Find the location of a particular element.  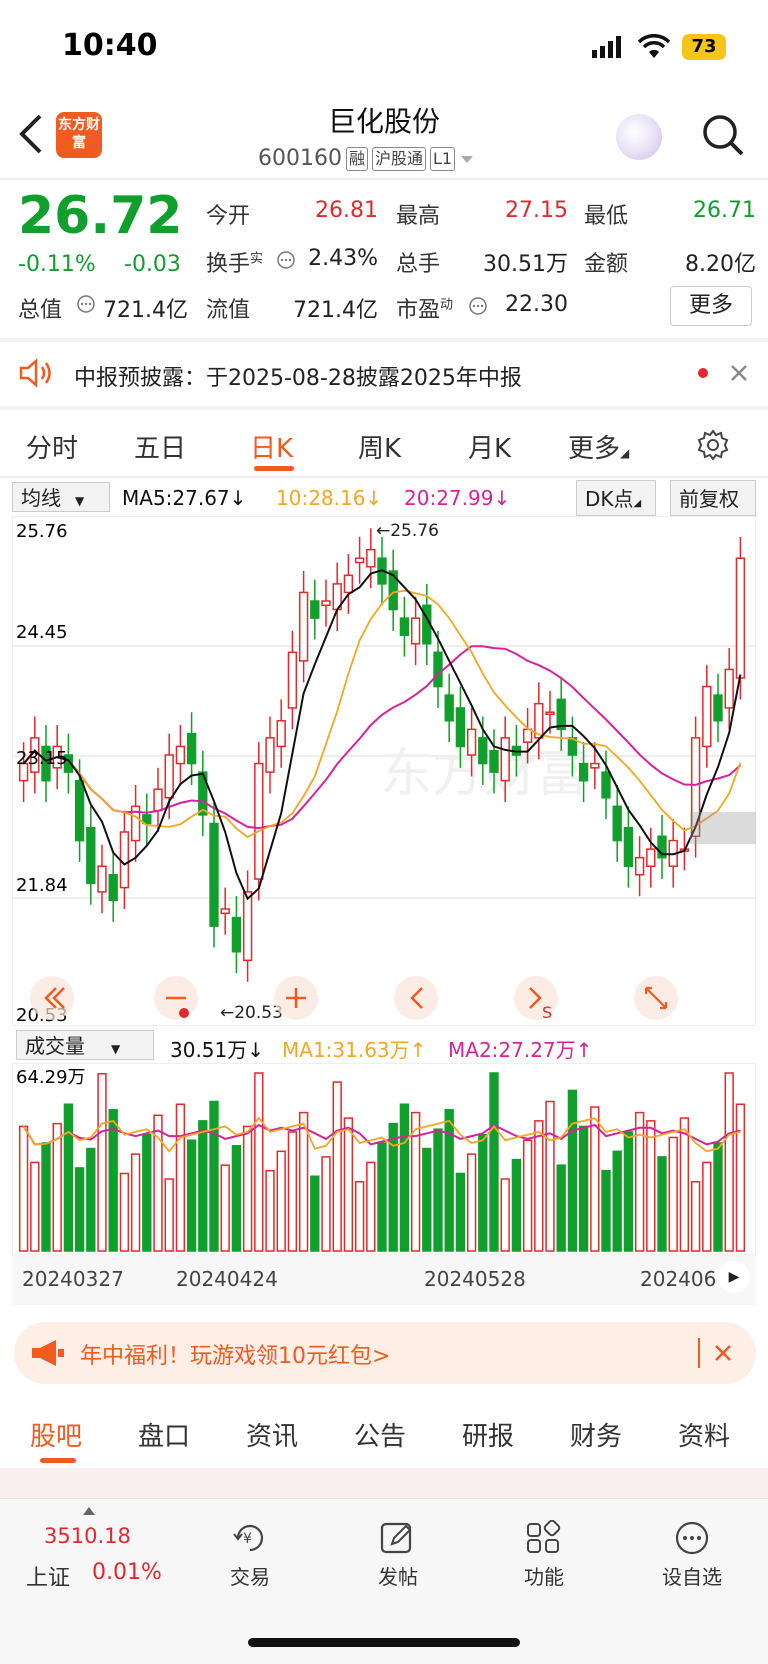

tab-order-book: 盘口 is located at coordinates (164, 1434).